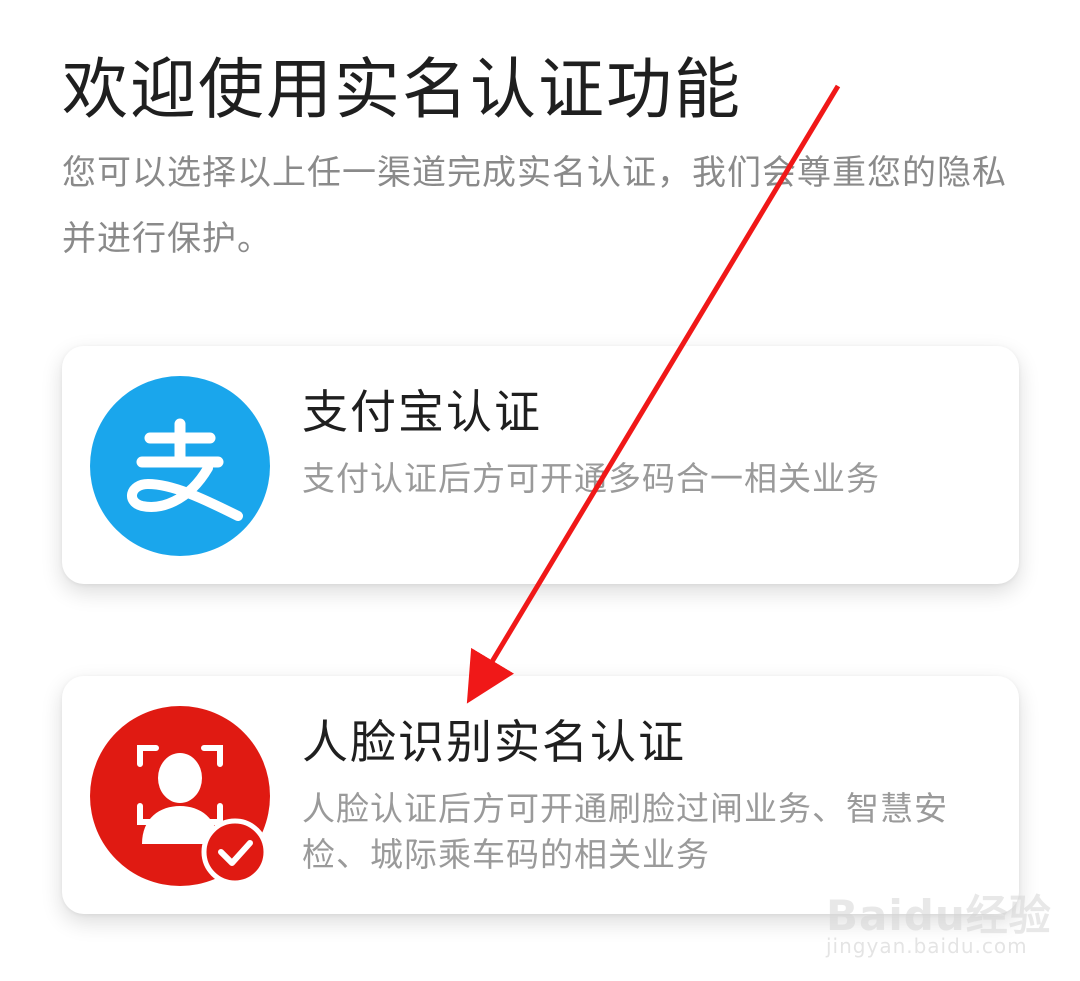  Describe the element at coordinates (534, 206) in the screenshot. I see `page-subtitle: 您可以选择以上任一渠道完成实名认证，我们会尊重您的隐私并进行保护。` at that location.